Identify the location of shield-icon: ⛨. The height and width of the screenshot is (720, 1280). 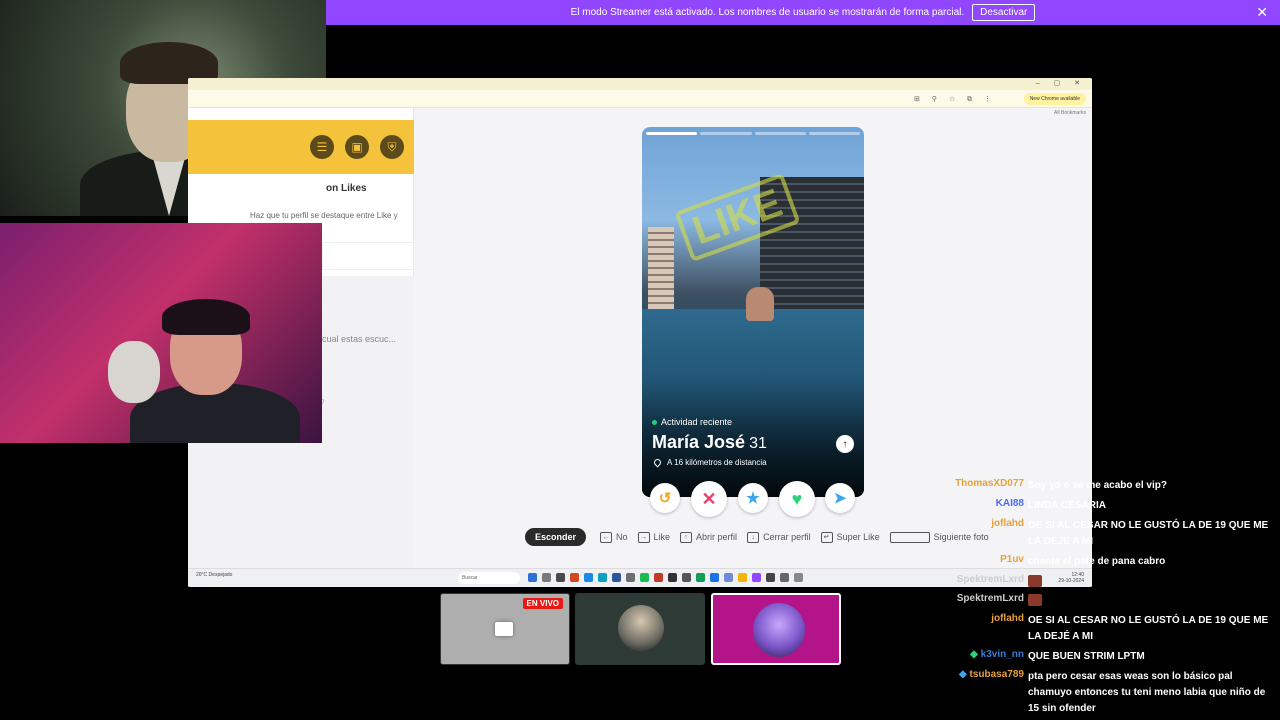
(392, 147).